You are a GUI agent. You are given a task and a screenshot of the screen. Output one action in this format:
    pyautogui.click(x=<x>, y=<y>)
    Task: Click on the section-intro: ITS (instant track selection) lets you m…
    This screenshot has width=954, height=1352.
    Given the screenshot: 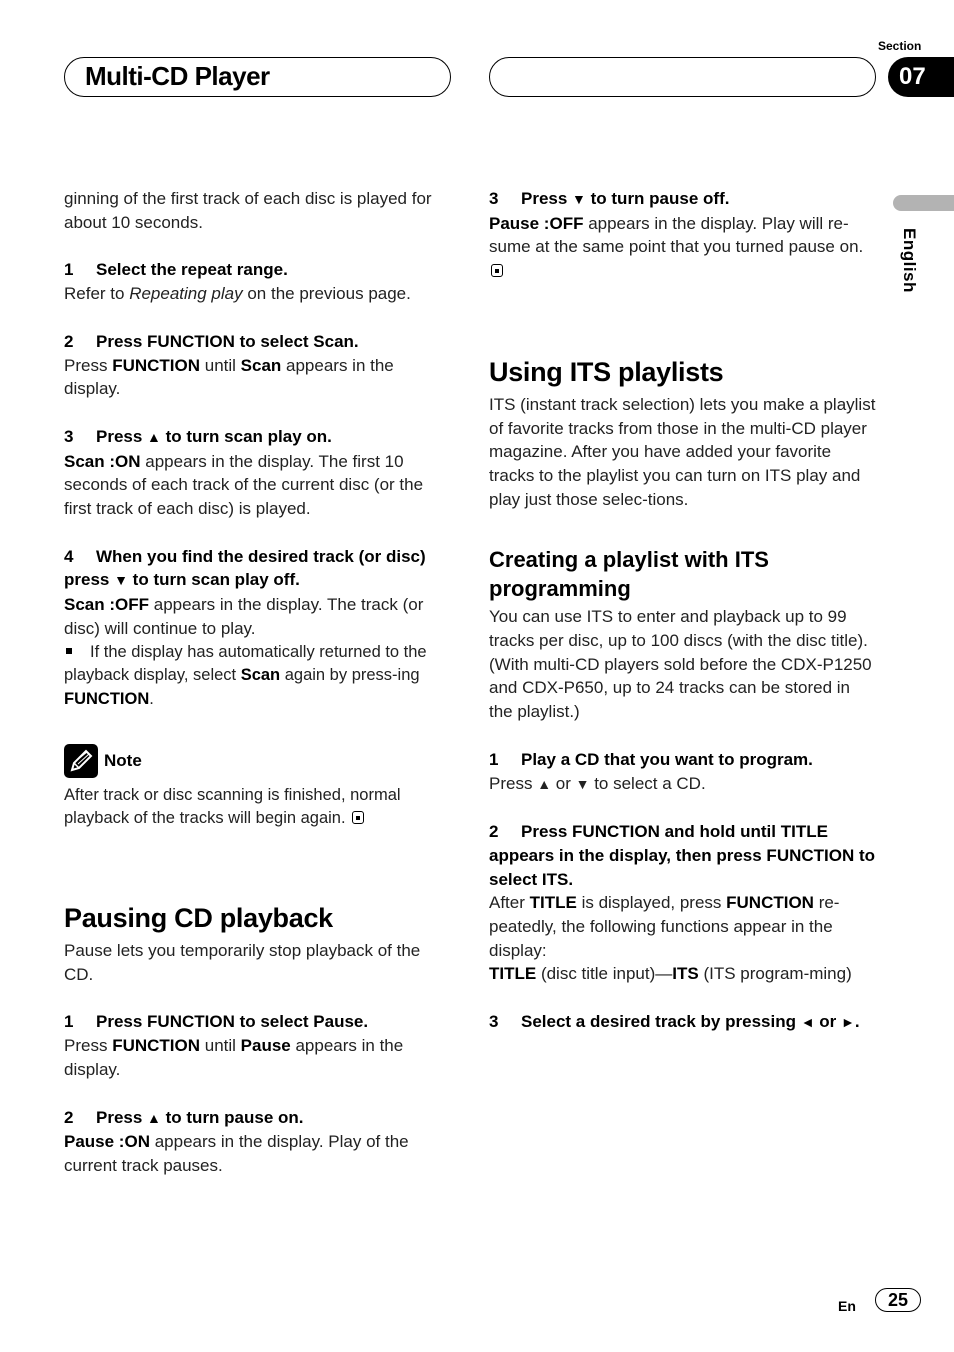 What is the action you would take?
    pyautogui.click(x=682, y=451)
    